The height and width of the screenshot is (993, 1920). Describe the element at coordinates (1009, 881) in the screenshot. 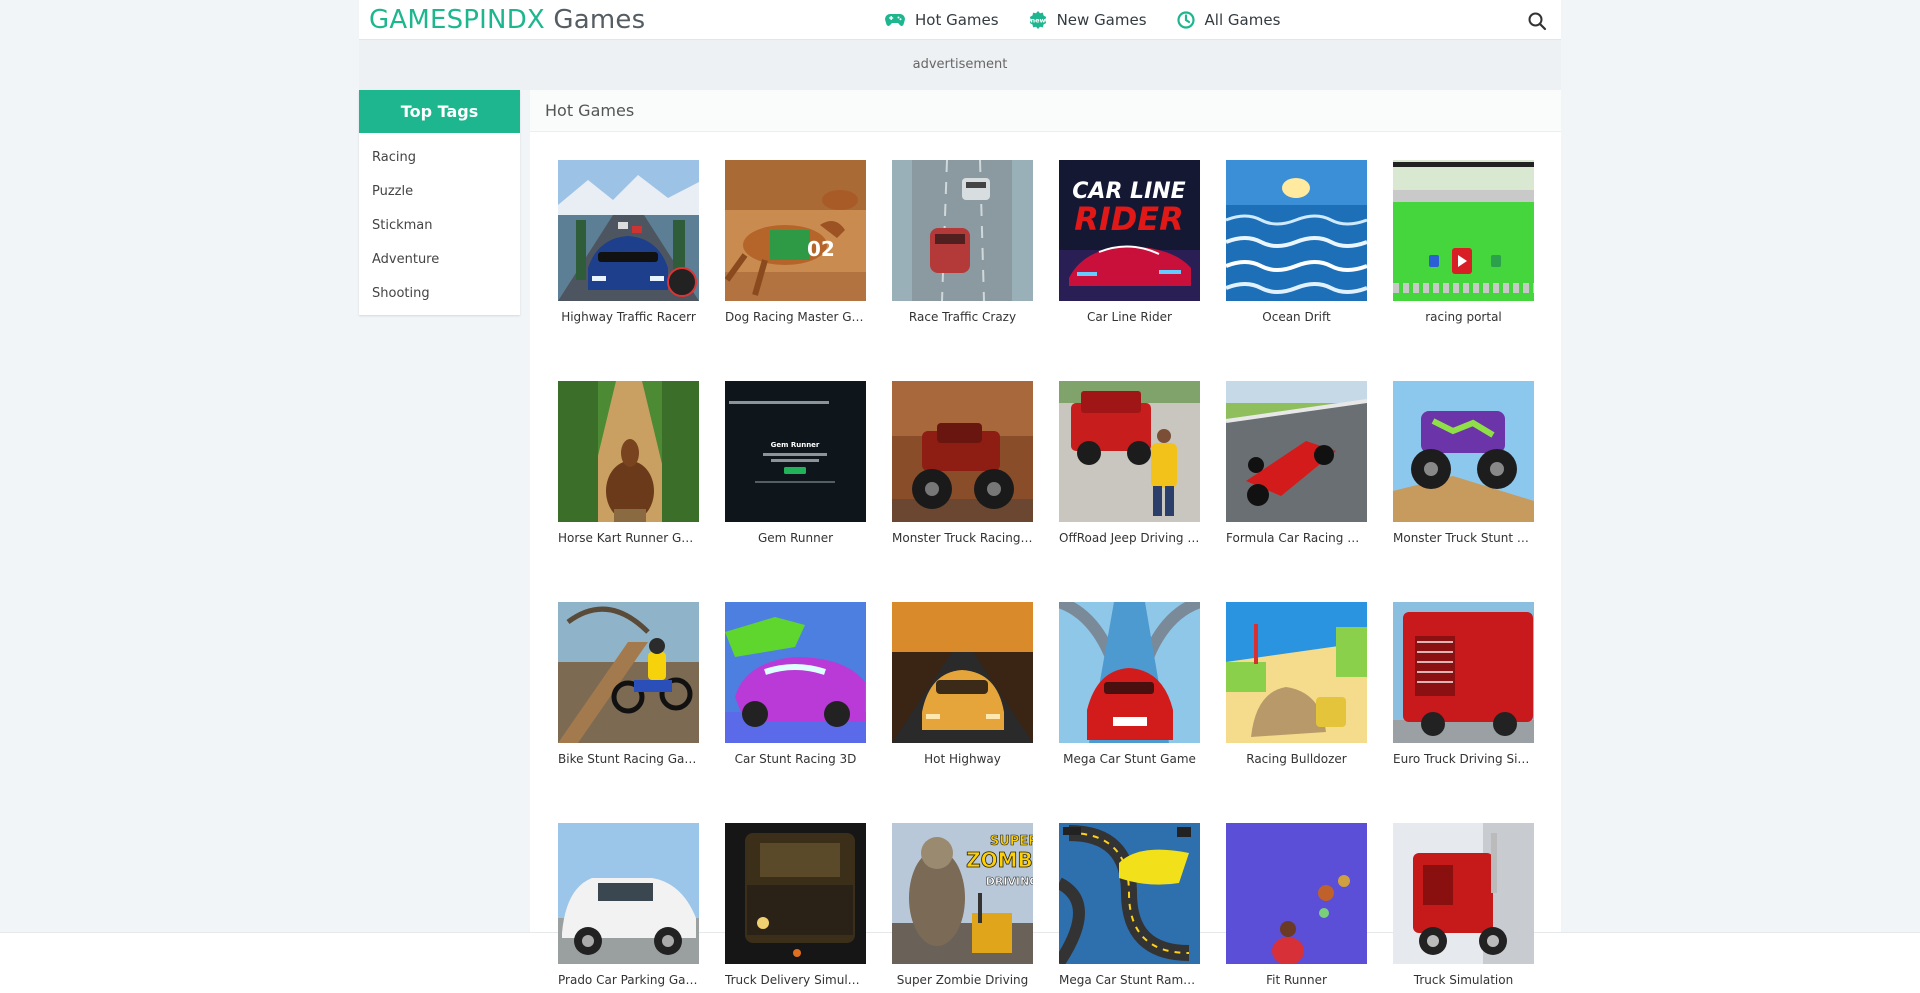

I see `svg-text: DRIVING` at that location.